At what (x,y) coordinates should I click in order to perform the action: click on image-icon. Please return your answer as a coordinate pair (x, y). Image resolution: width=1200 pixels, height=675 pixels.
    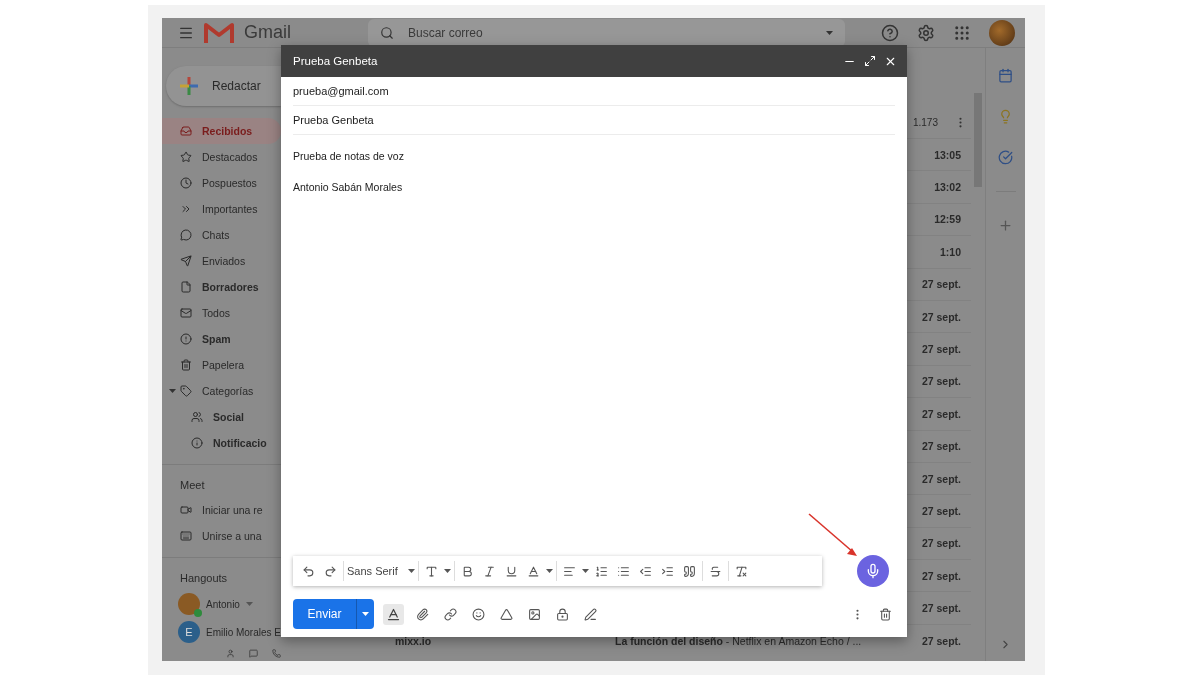
    Looking at the image, I should click on (534, 614).